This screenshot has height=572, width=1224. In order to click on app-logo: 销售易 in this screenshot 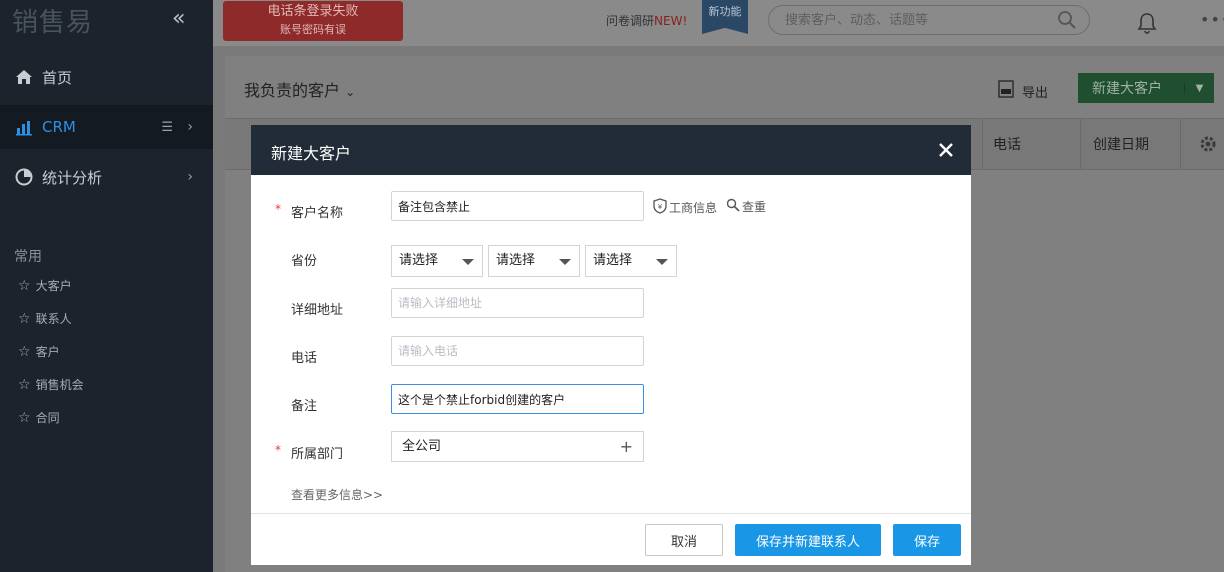, I will do `click(53, 23)`.